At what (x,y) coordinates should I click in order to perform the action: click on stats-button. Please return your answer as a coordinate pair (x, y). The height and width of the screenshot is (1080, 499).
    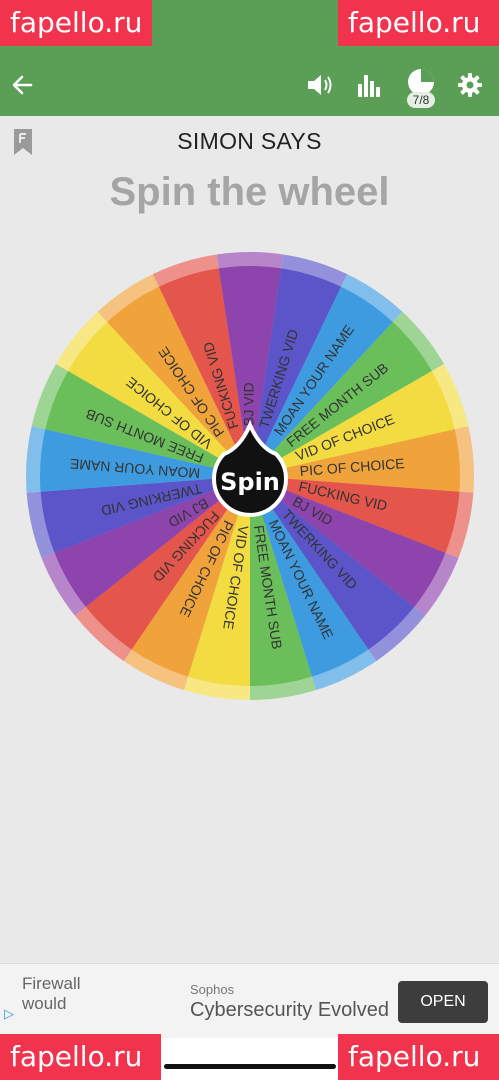
    Looking at the image, I should click on (369, 85).